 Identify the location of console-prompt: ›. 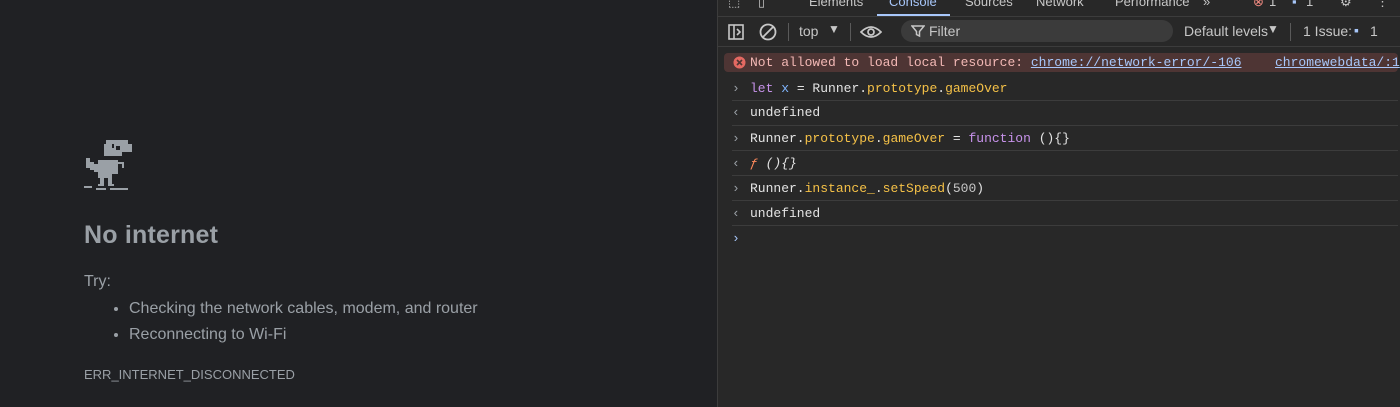
(1059, 241).